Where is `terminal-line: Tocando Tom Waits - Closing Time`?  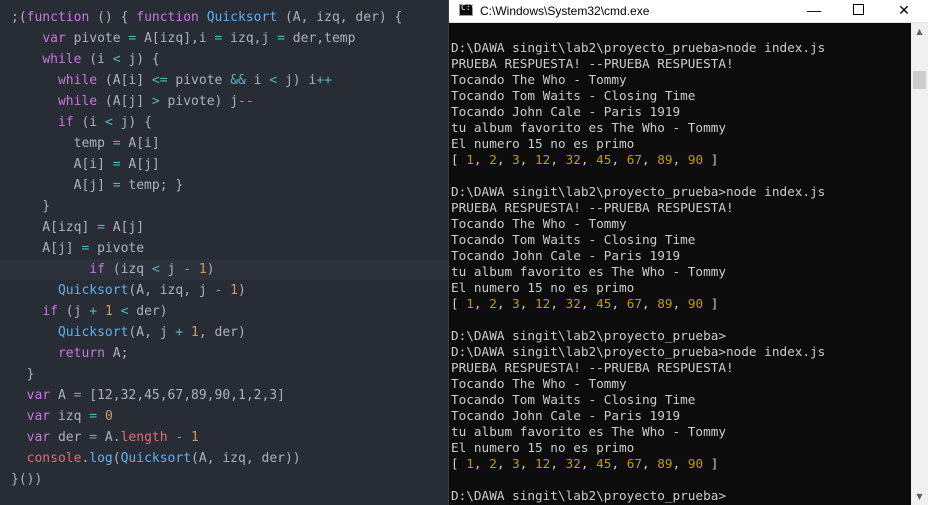
terminal-line: Tocando Tom Waits - Closing Time is located at coordinates (573, 95).